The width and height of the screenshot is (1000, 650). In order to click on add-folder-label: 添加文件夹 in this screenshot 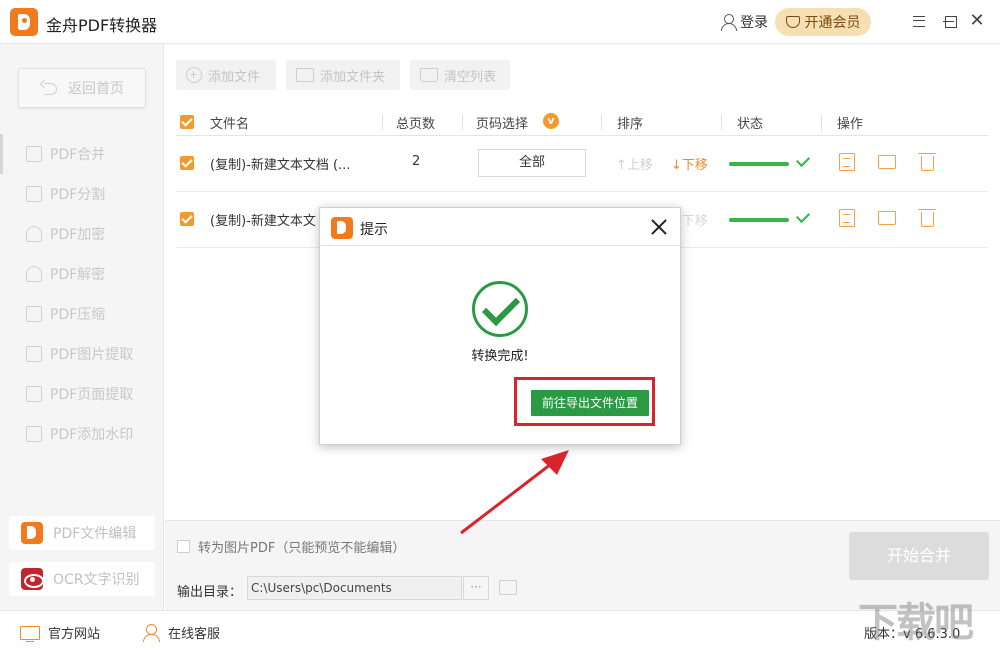, I will do `click(353, 77)`.